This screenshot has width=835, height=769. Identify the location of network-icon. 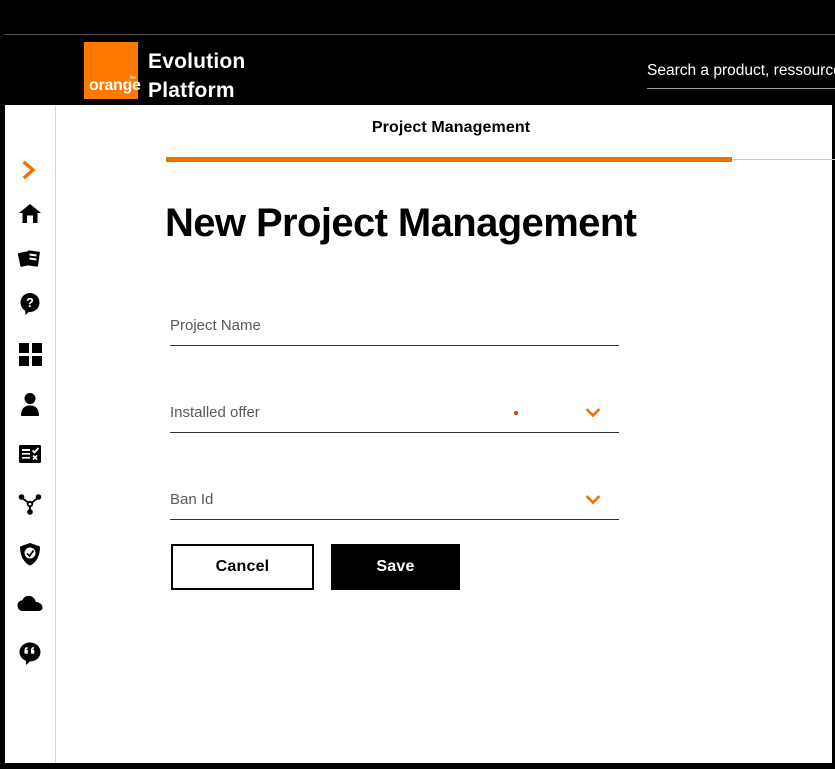
(30, 504).